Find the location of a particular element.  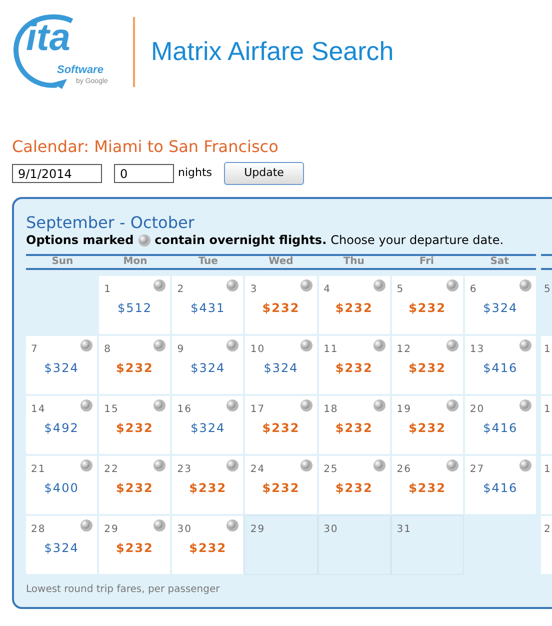

day-number: 22 is located at coordinates (111, 470).